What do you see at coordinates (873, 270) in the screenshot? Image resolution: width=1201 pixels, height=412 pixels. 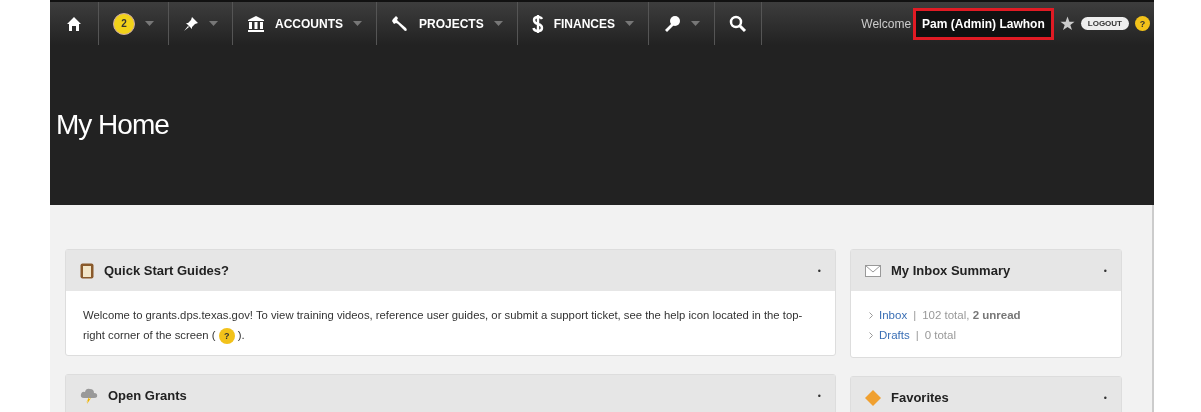 I see `envelope-icon` at bounding box center [873, 270].